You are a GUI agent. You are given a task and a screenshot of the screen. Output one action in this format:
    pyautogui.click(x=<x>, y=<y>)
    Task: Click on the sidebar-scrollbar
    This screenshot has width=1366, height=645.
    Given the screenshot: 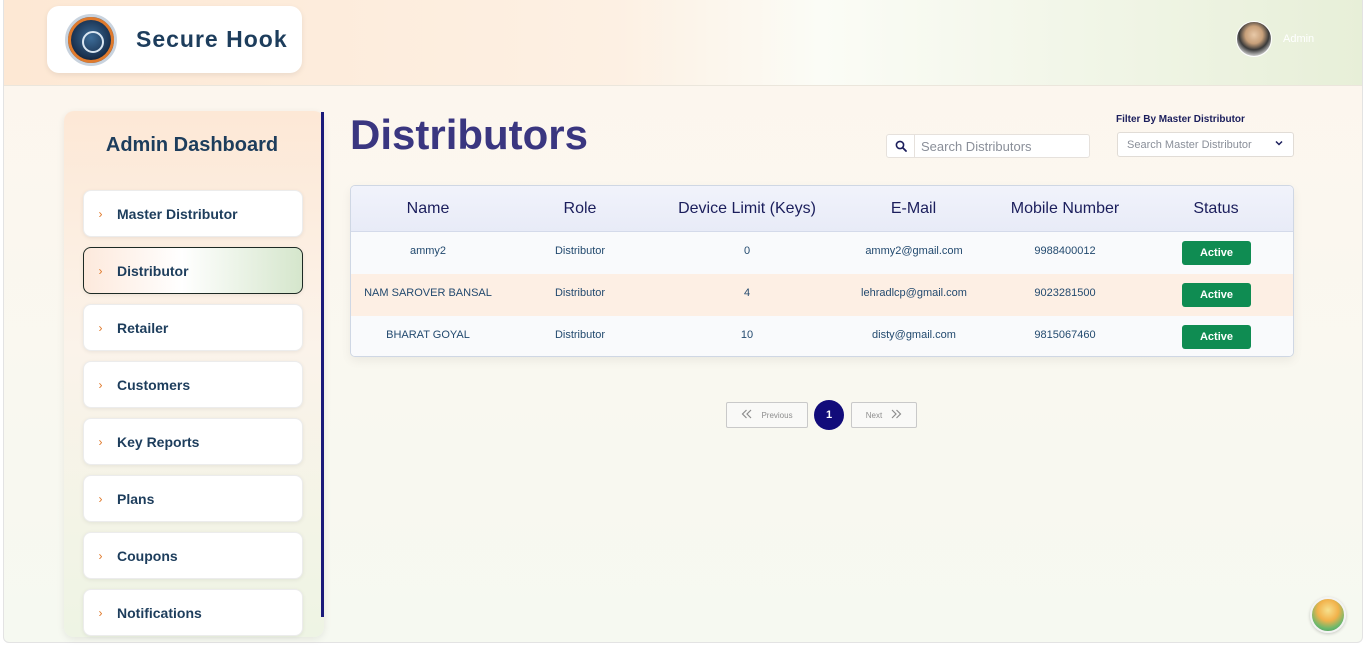 What is the action you would take?
    pyautogui.click(x=322, y=364)
    